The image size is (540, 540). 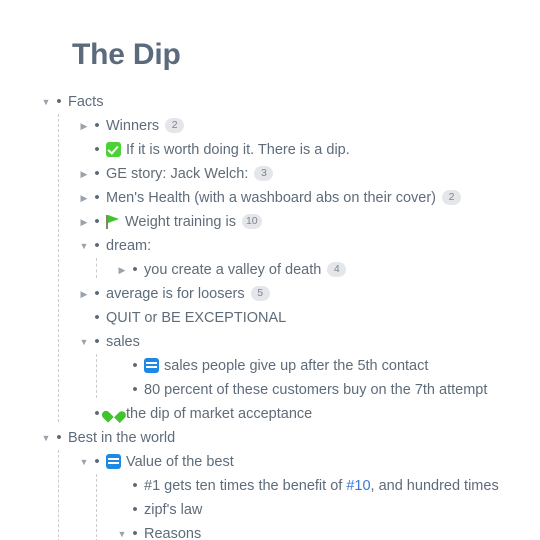 I want to click on green-flag-icon, so click(x=113, y=221).